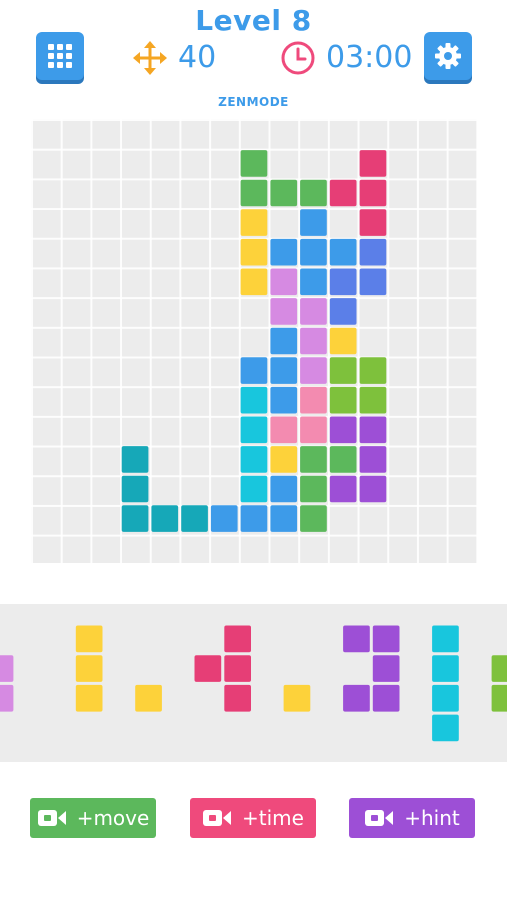  Describe the element at coordinates (113, 818) in the screenshot. I see `add-move-label: +move` at that location.